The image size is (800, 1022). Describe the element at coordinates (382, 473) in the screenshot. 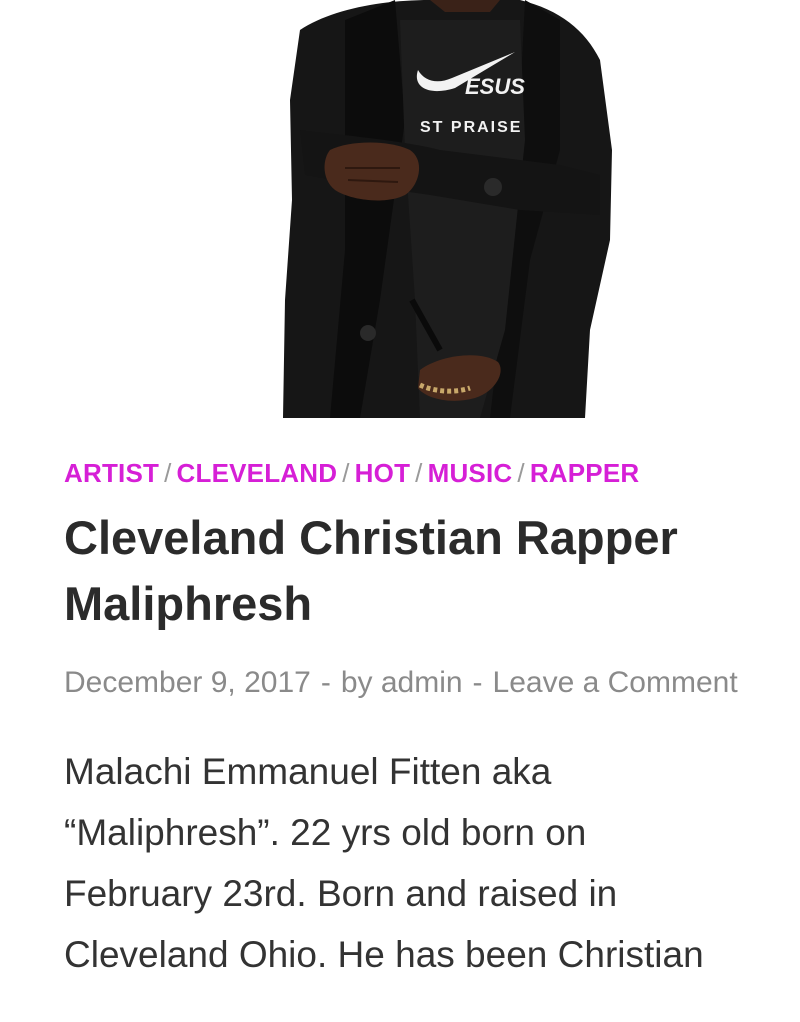

I see `category-link-hot: HOT` at that location.